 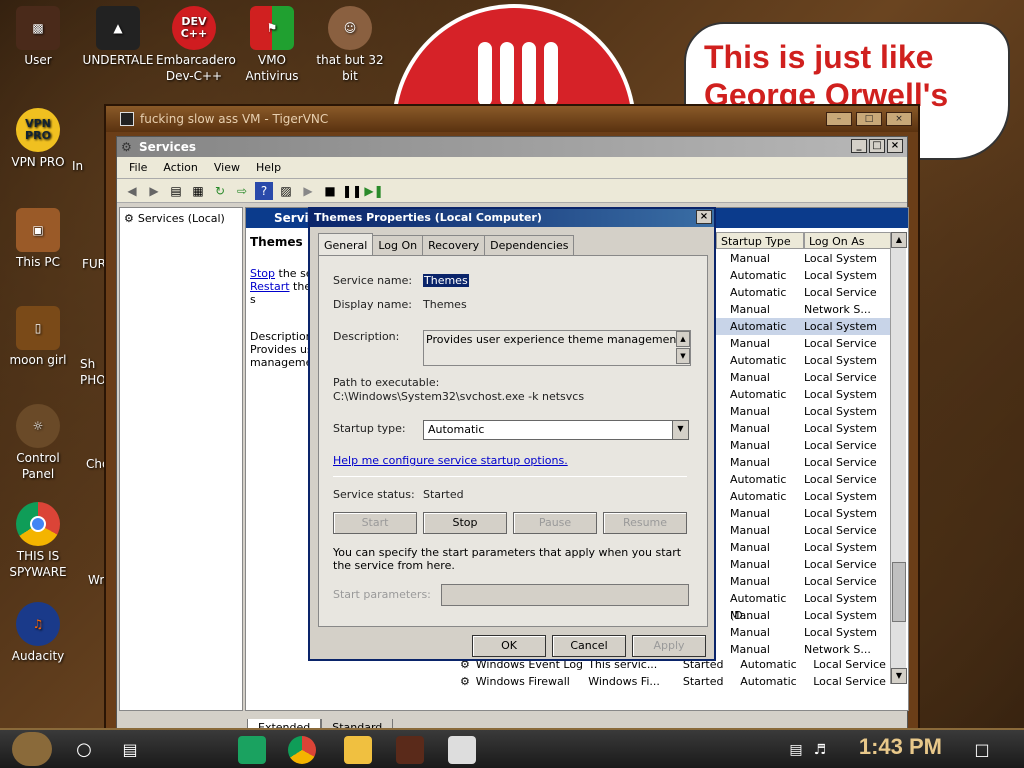 What do you see at coordinates (352, 191) in the screenshot?
I see `pause-icon: ❚❚` at bounding box center [352, 191].